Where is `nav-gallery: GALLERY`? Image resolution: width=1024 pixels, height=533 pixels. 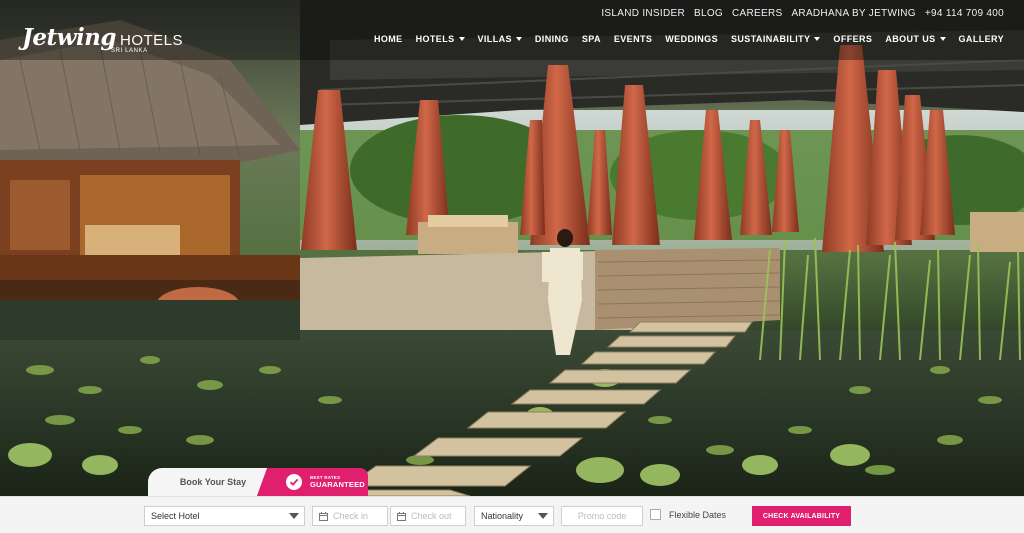
nav-gallery: GALLERY is located at coordinates (981, 39).